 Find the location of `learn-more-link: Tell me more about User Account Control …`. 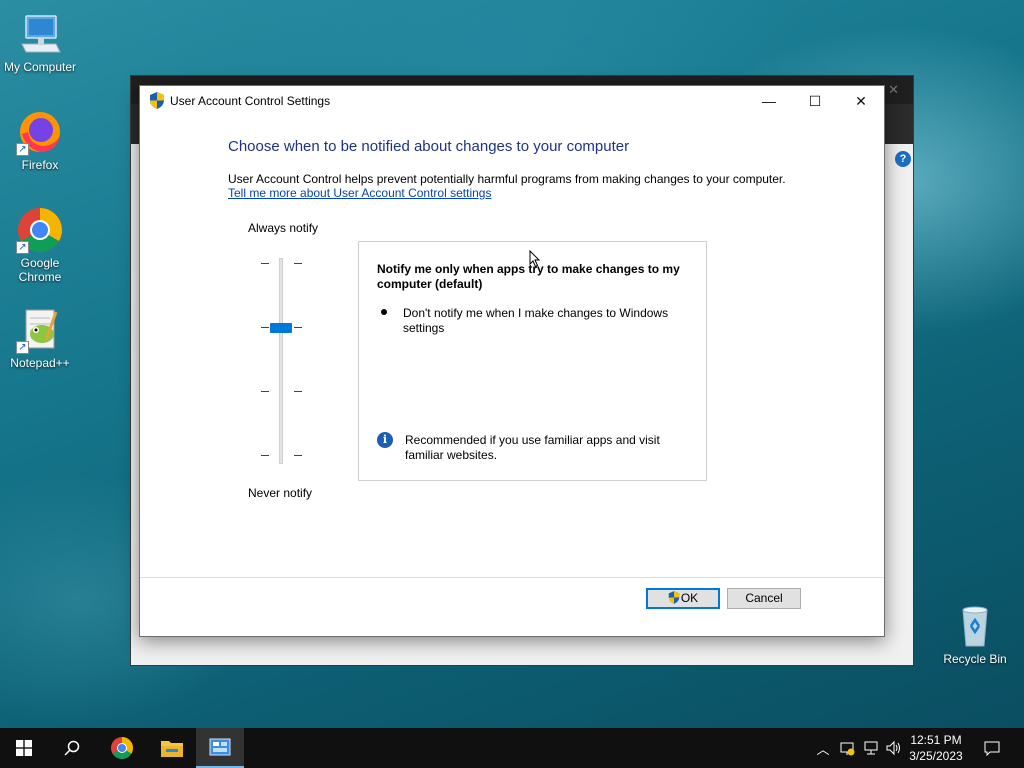

learn-more-link: Tell me more about User Account Control … is located at coordinates (359, 193).